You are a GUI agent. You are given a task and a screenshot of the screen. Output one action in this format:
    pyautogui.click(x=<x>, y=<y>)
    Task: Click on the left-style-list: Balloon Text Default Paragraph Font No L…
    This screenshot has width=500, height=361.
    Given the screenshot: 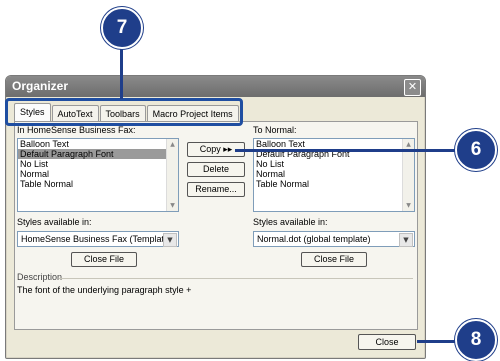 What is the action you would take?
    pyautogui.click(x=98, y=175)
    